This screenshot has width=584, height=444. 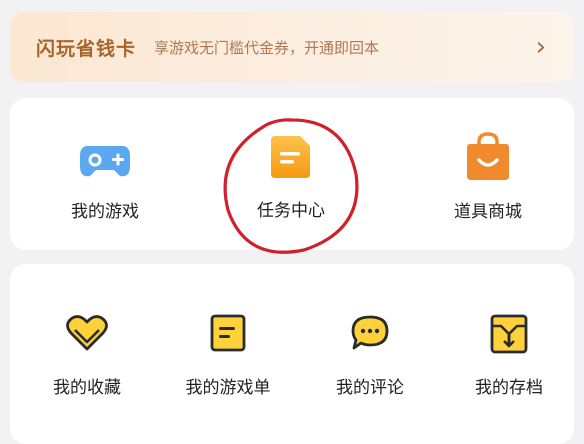 I want to click on menu-item-task-center: 任务中心, so click(x=291, y=177).